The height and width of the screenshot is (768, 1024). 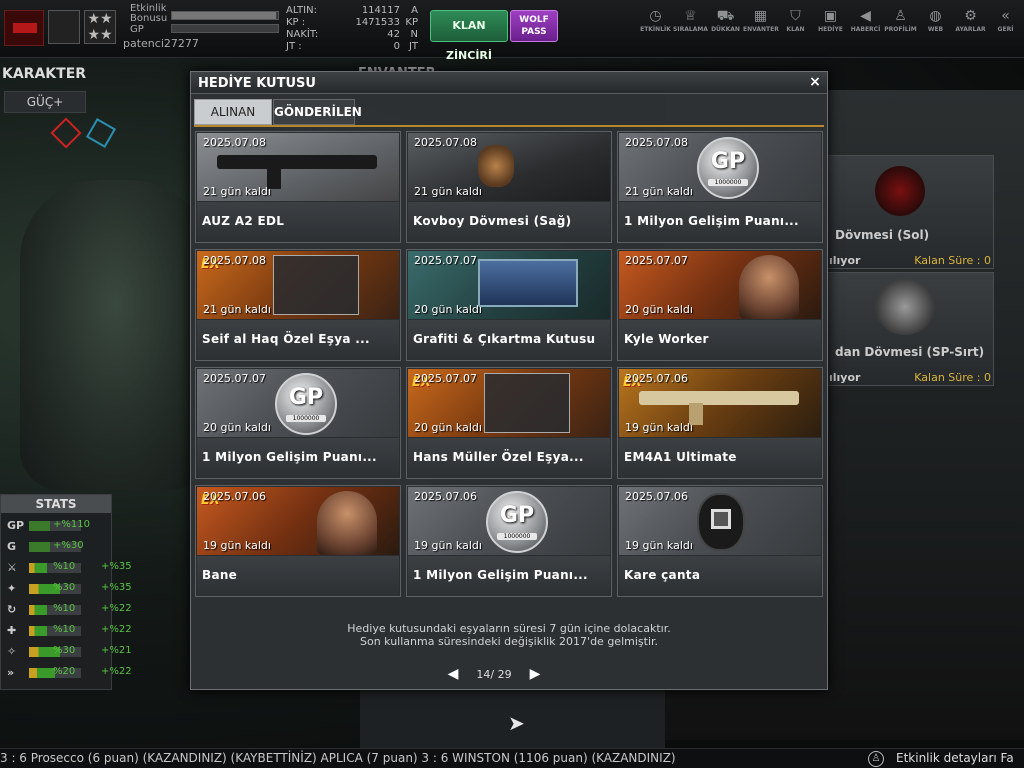 What do you see at coordinates (970, 16) in the screenshot?
I see `settings-icon: ⚙` at bounding box center [970, 16].